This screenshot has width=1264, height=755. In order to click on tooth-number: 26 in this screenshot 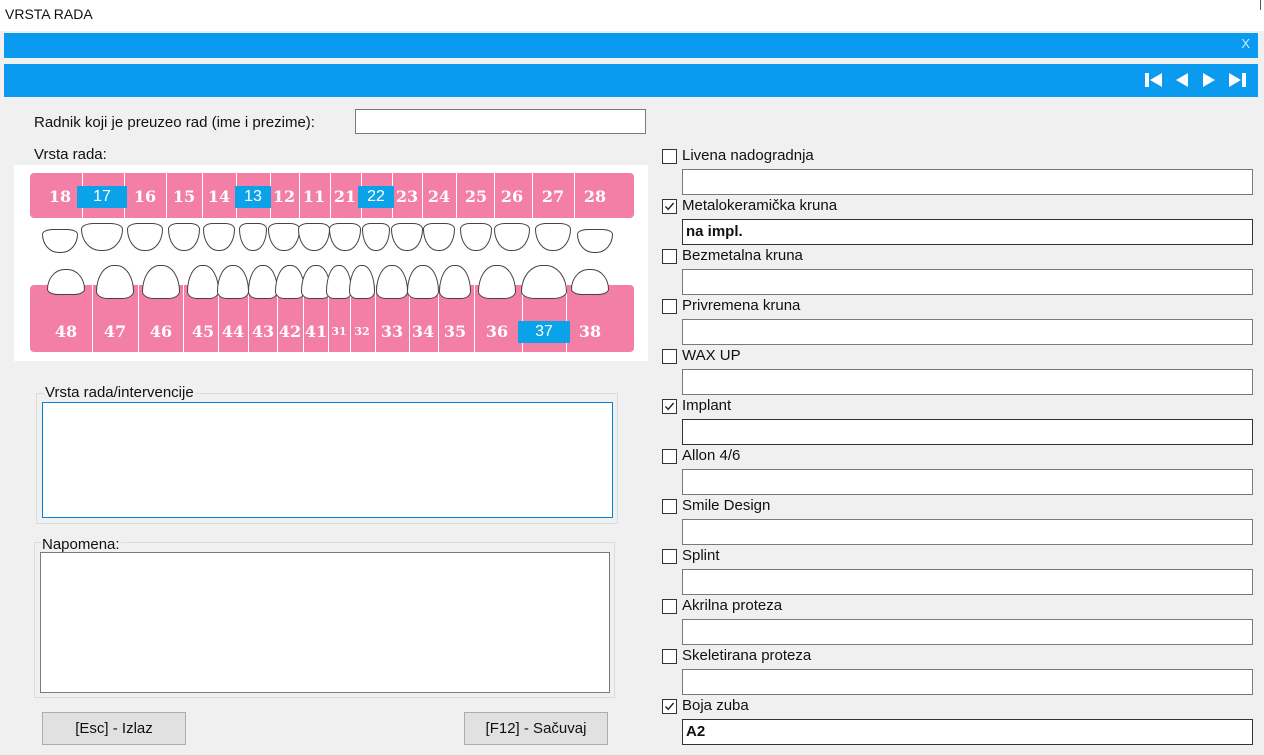, I will do `click(512, 197)`.